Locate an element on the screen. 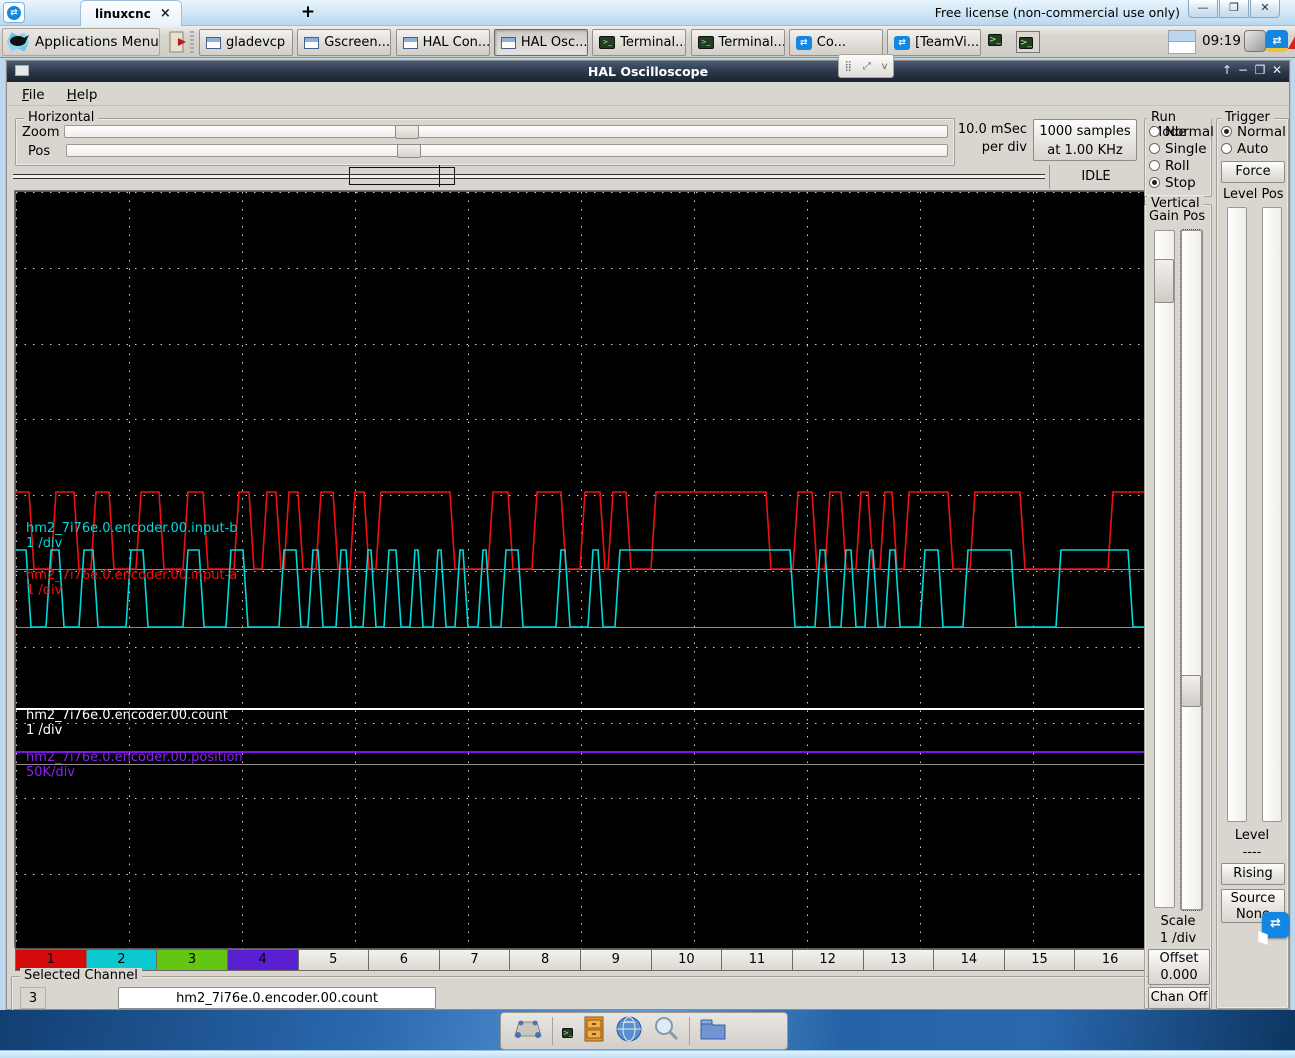 The height and width of the screenshot is (1058, 1295). channel-button-7: 7 is located at coordinates (474, 960).